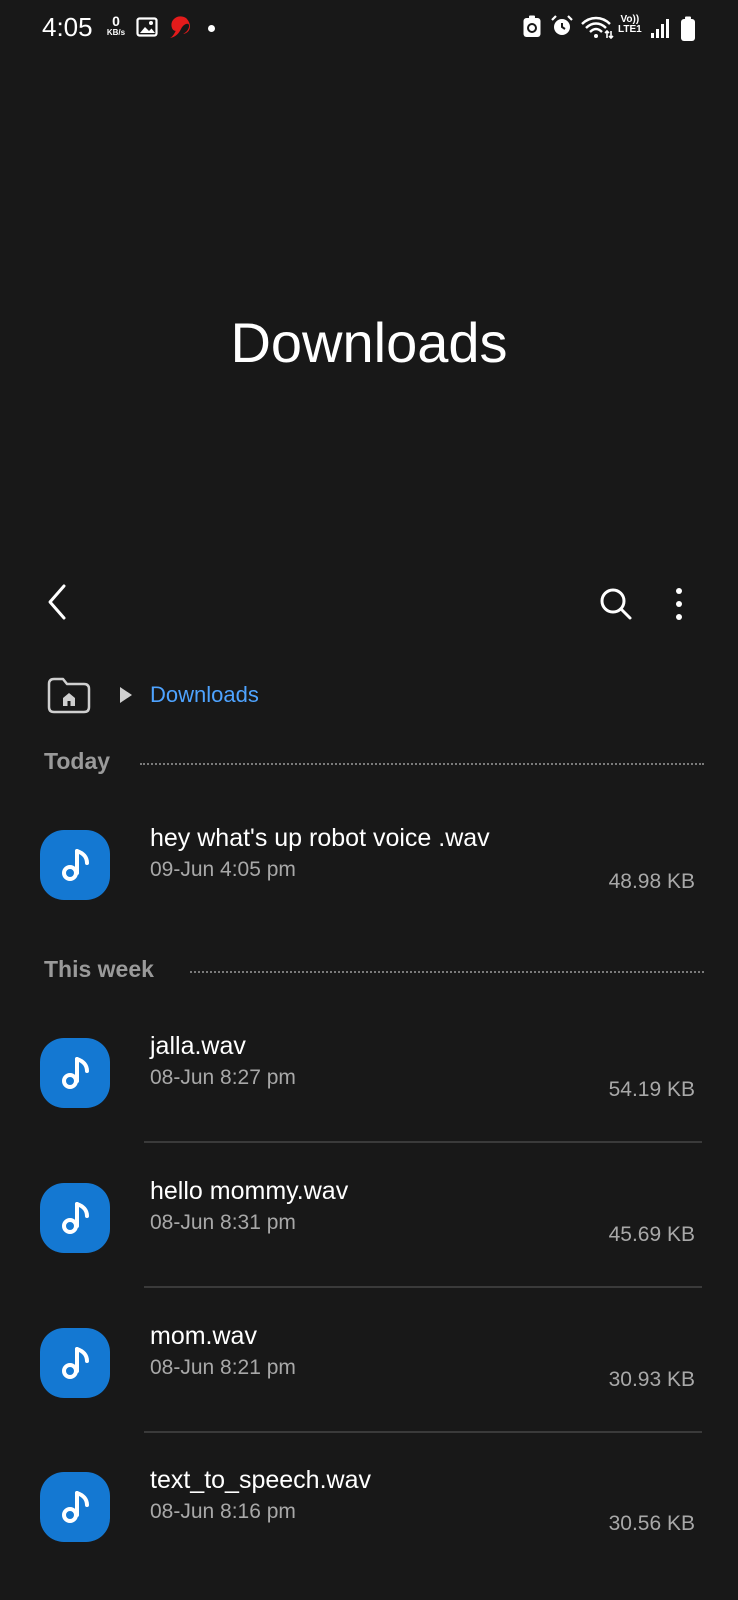 The image size is (738, 1600). I want to click on more-options-button, so click(679, 604).